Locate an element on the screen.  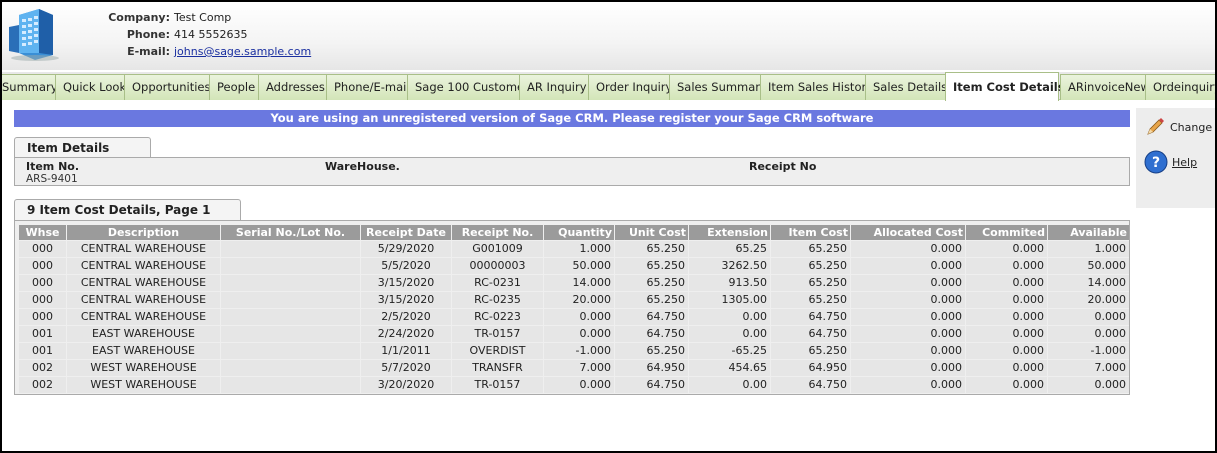
column-header: Serial No./Lot No. is located at coordinates (290, 232).